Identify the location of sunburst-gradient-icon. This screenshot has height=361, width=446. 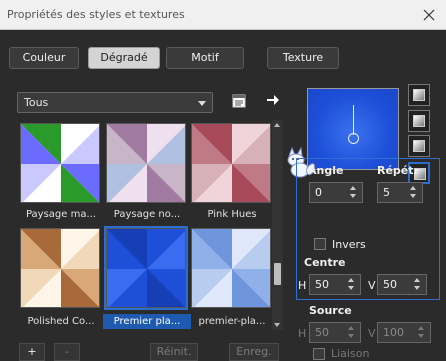
(419, 146).